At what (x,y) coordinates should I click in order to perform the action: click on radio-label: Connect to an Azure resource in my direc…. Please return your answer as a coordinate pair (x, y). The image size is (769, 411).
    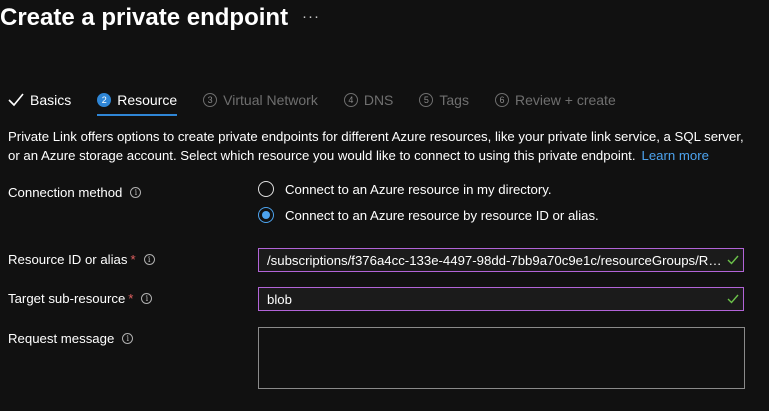
    Looking at the image, I should click on (418, 189).